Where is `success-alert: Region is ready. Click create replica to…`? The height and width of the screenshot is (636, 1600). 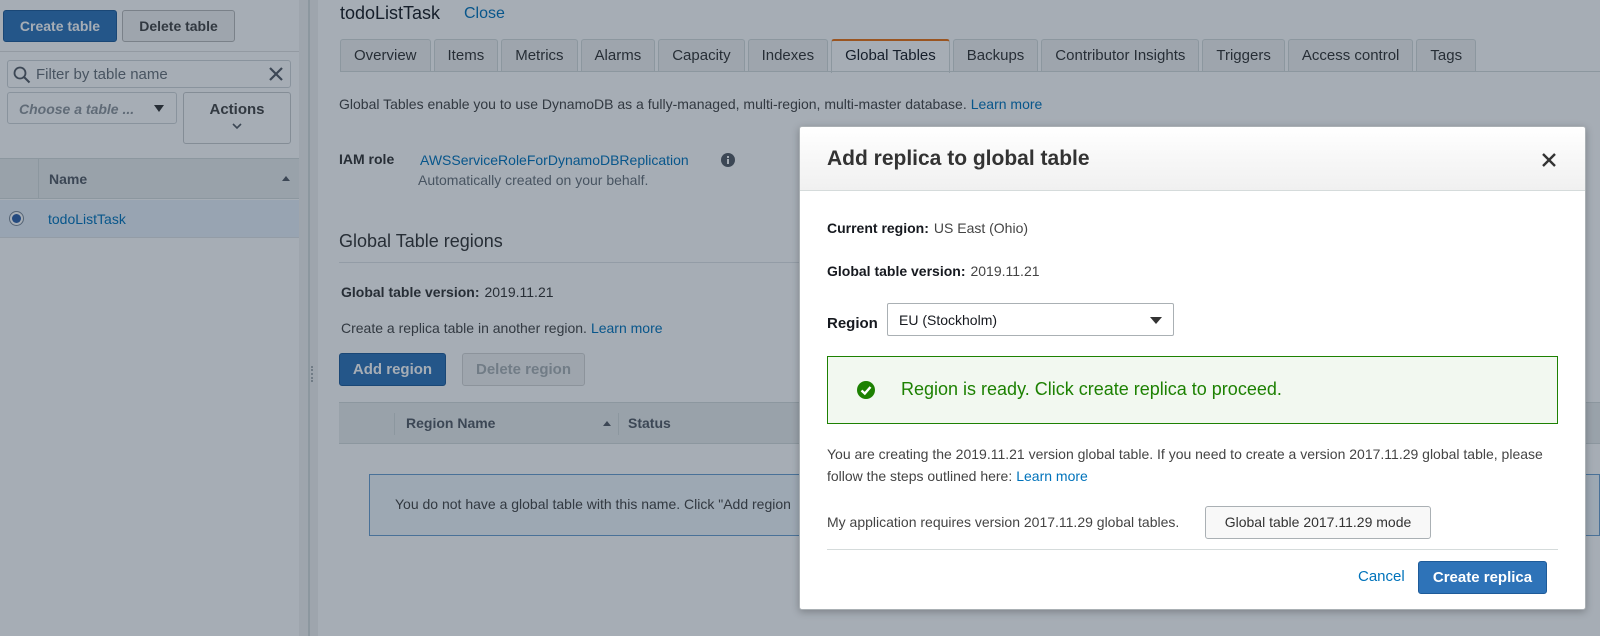 success-alert: Region is ready. Click create replica to… is located at coordinates (1192, 390).